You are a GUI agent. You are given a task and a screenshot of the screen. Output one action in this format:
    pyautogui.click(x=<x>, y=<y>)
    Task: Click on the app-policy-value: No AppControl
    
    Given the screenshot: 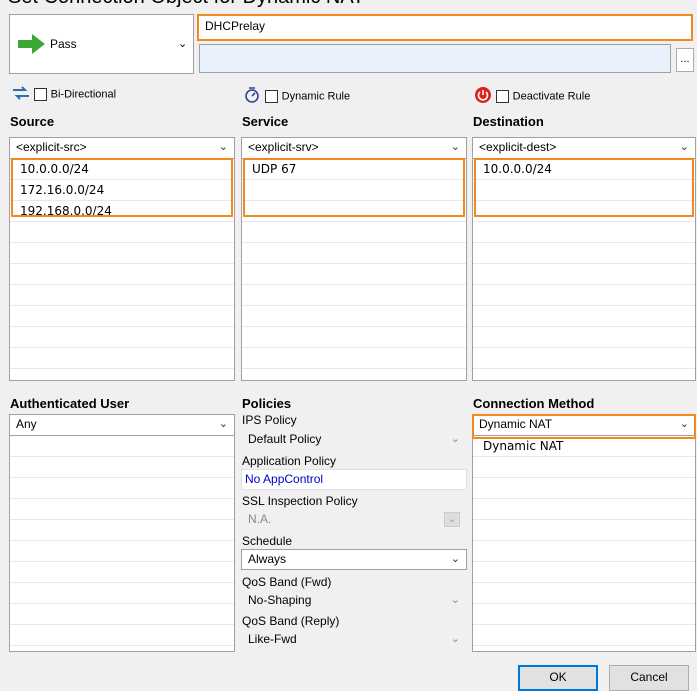 What is the action you would take?
    pyautogui.click(x=284, y=479)
    